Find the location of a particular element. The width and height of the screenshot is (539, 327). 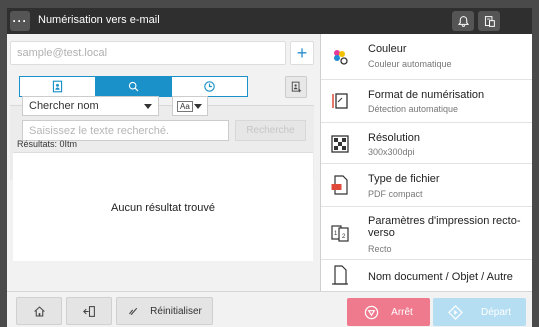

svg-text: 1 is located at coordinates (336, 234).